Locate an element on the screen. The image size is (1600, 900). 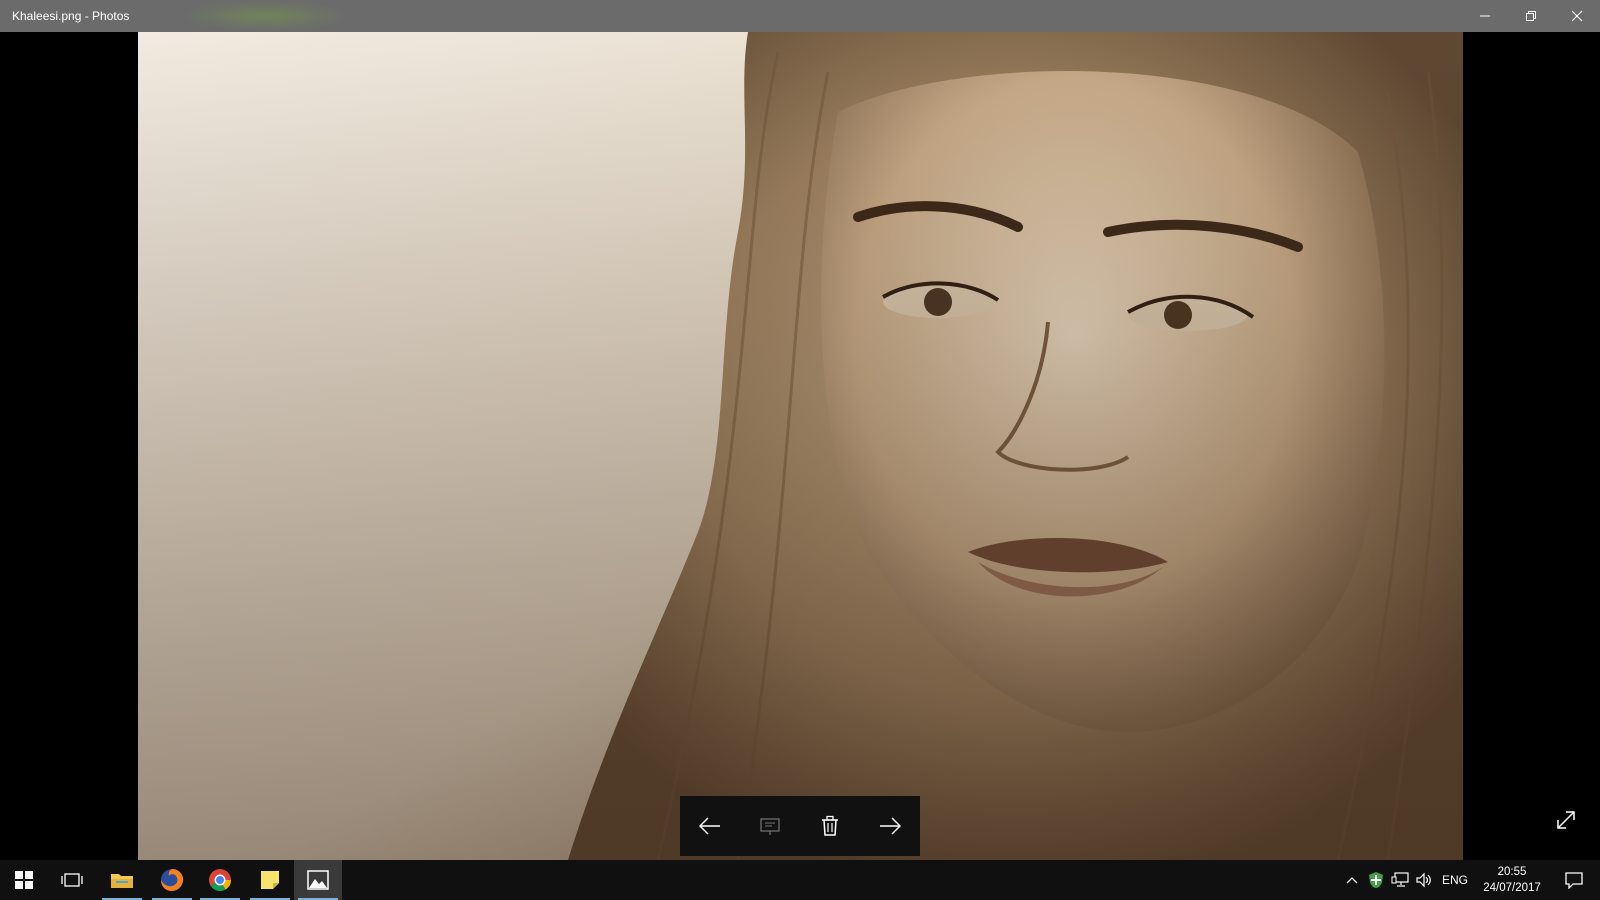
firefox-icon is located at coordinates (172, 880).